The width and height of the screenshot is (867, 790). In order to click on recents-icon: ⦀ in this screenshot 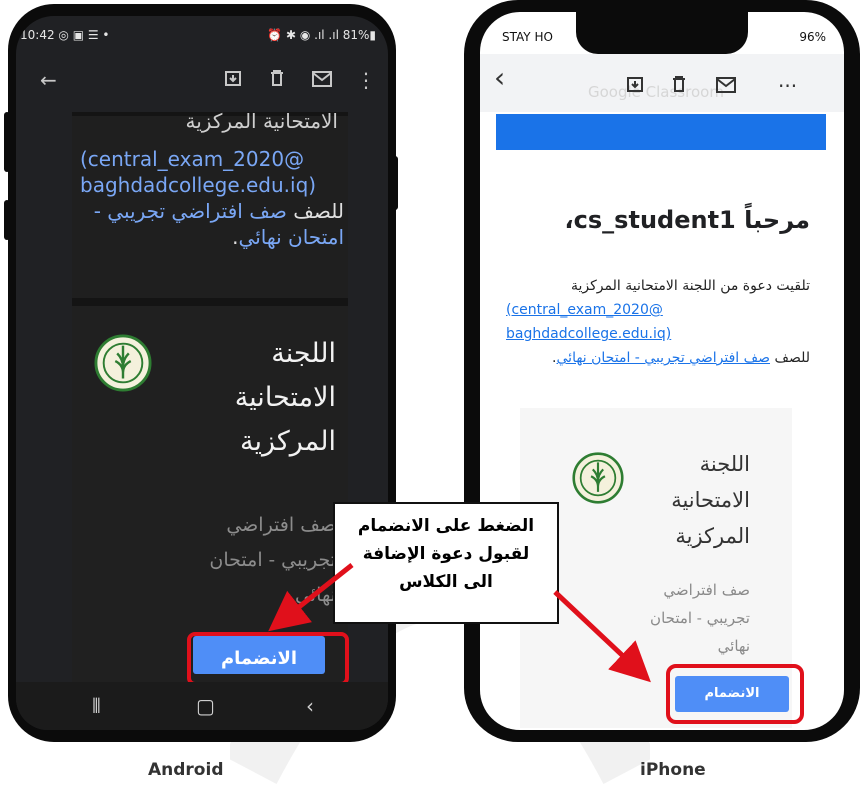, I will do `click(96, 706)`.